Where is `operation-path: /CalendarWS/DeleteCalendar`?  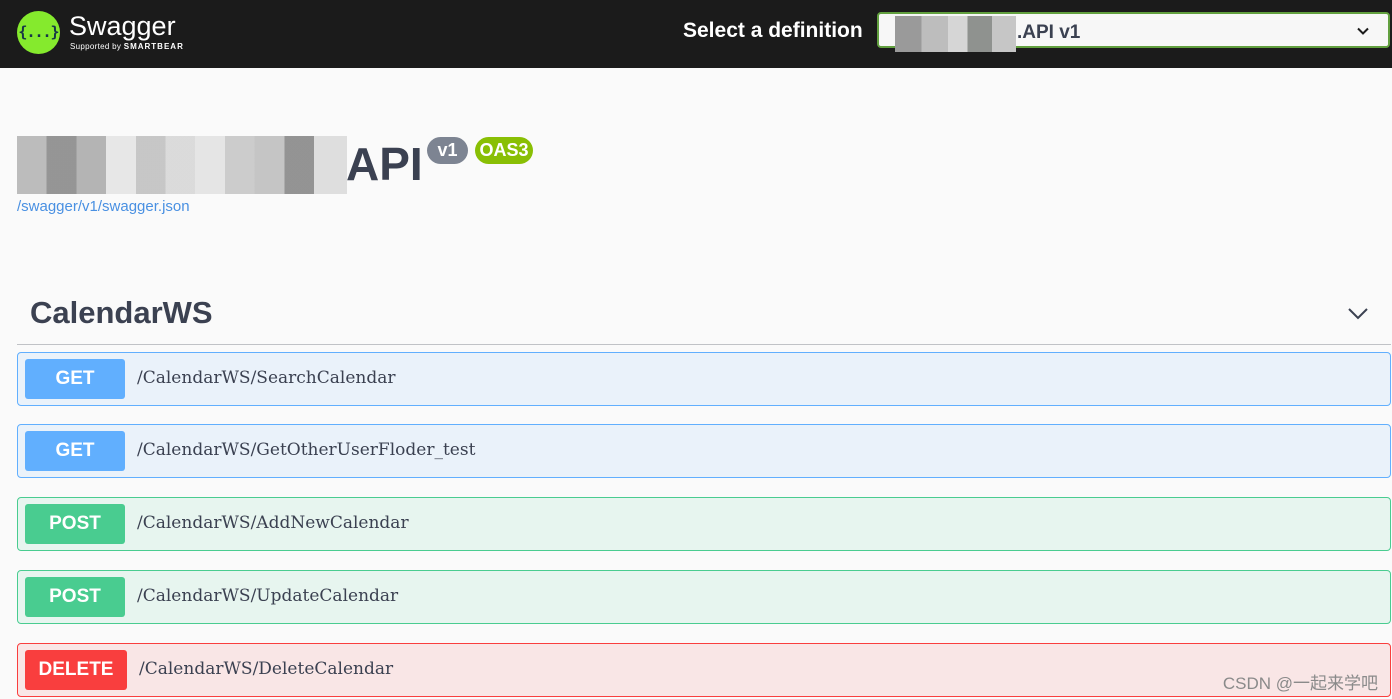 operation-path: /CalendarWS/DeleteCalendar is located at coordinates (266, 669).